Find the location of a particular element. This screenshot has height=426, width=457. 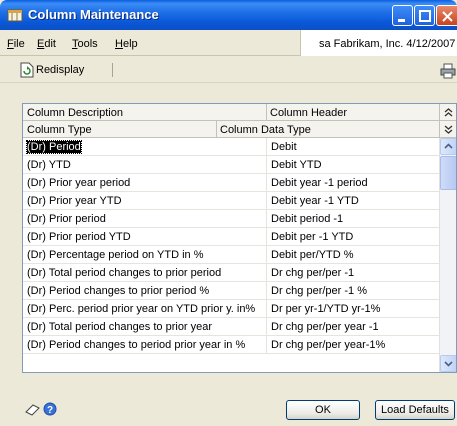

header-column-type: Column Type is located at coordinates (119, 129).